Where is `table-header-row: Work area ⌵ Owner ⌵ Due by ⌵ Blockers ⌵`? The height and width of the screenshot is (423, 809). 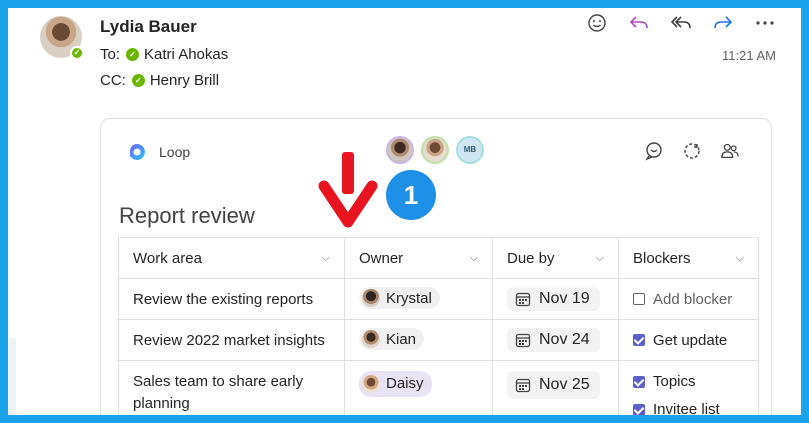
table-header-row: Work area ⌵ Owner ⌵ Due by ⌵ Blockers ⌵ is located at coordinates (438, 258).